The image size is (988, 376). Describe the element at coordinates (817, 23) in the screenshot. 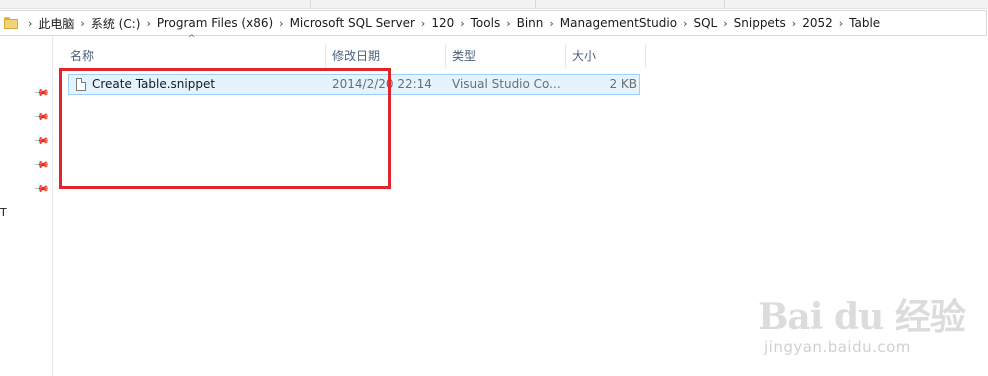

I see `breadcrumb-item: 2052` at that location.